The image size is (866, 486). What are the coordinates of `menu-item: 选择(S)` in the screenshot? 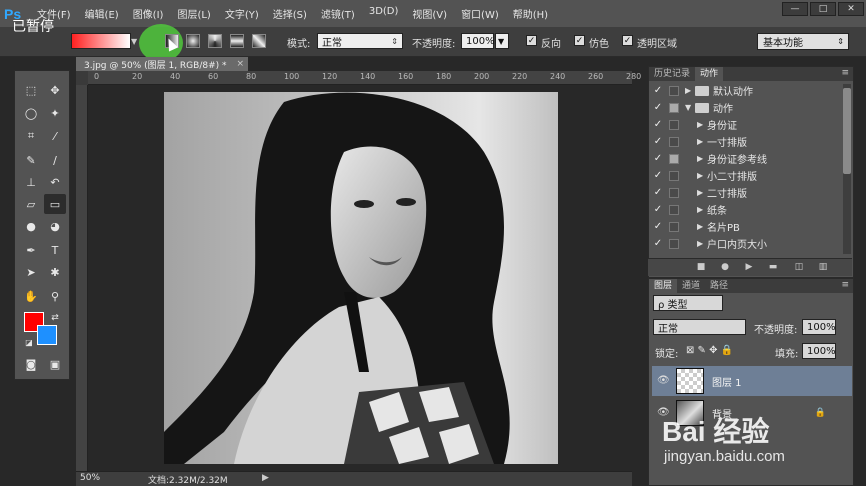 It's located at (290, 13).